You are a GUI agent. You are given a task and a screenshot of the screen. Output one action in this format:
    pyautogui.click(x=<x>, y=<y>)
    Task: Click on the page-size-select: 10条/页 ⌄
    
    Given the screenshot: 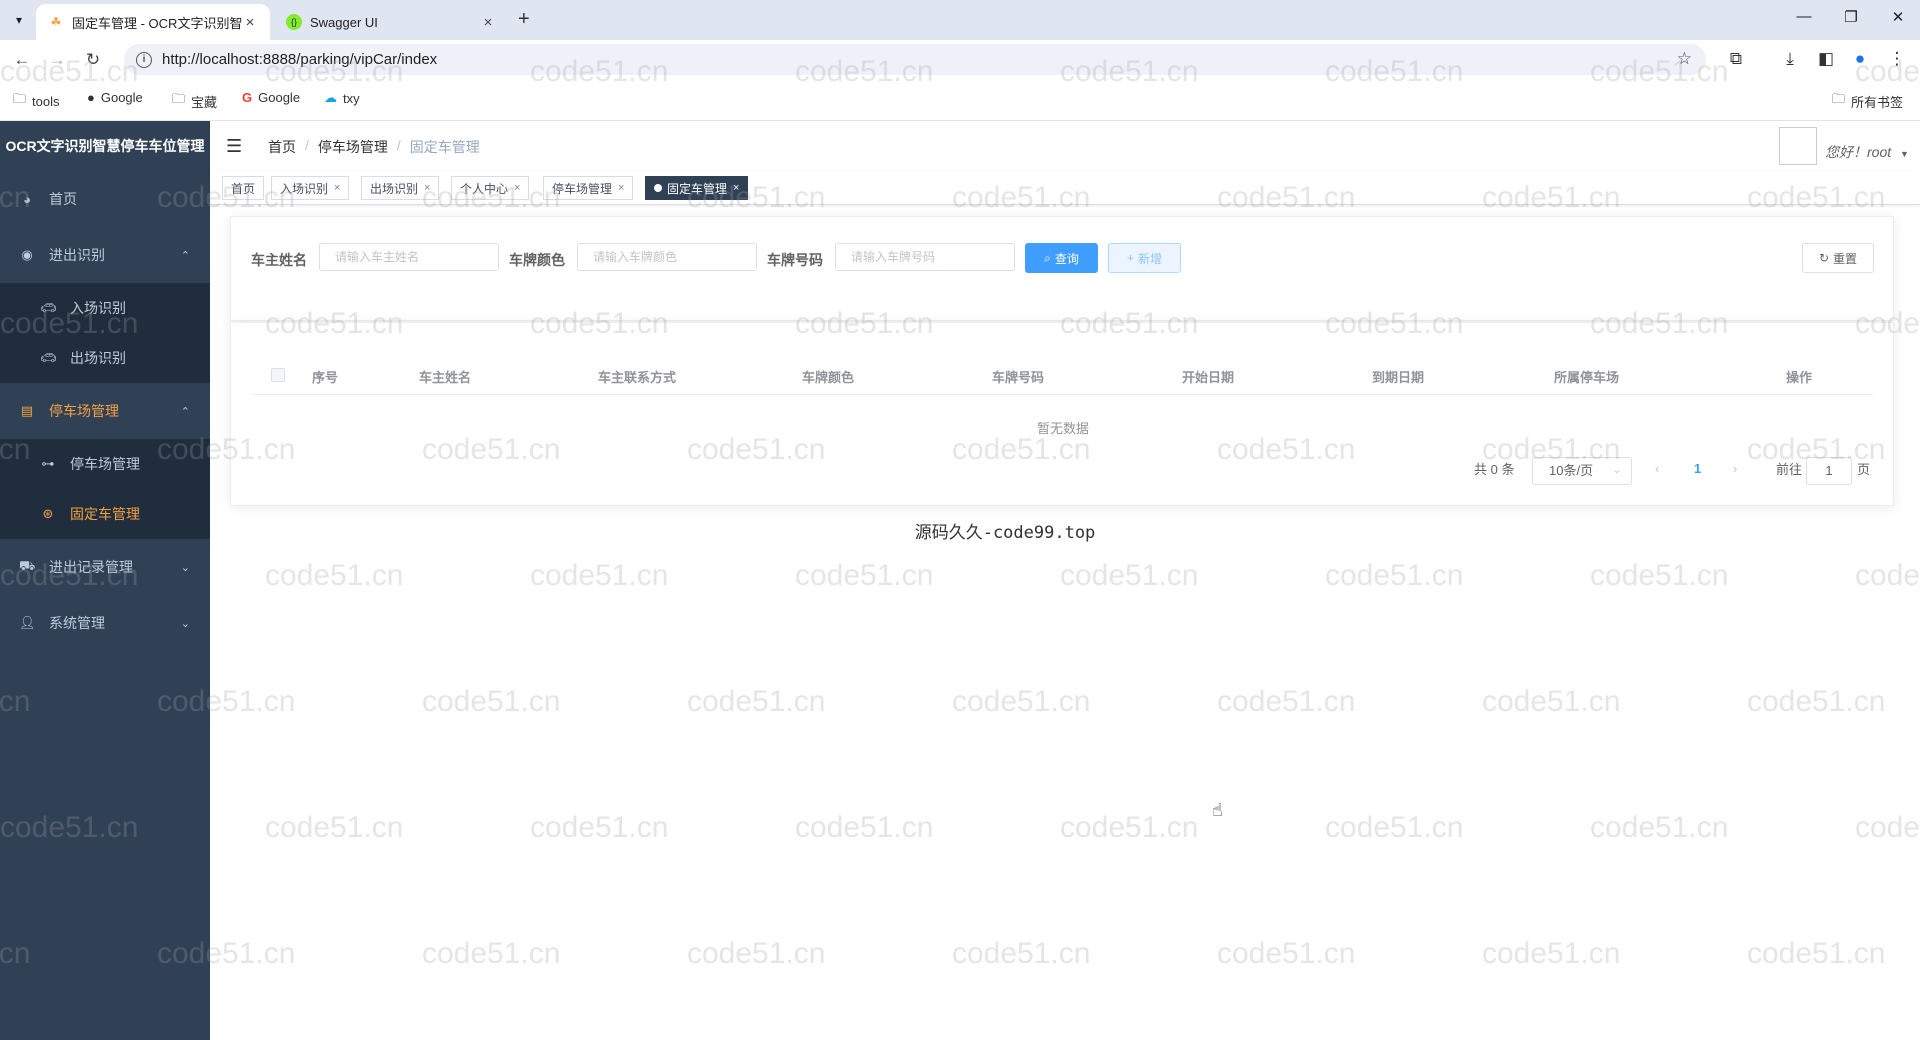 What is the action you would take?
    pyautogui.click(x=1582, y=471)
    